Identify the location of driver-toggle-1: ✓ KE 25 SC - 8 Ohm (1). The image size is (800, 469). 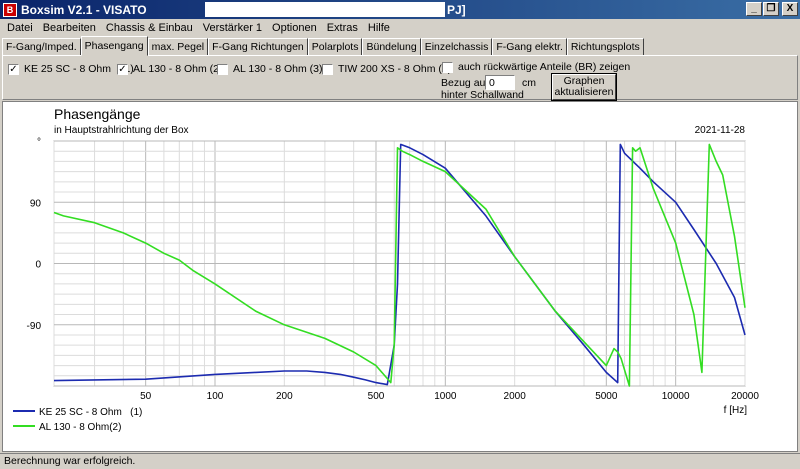
(71, 69).